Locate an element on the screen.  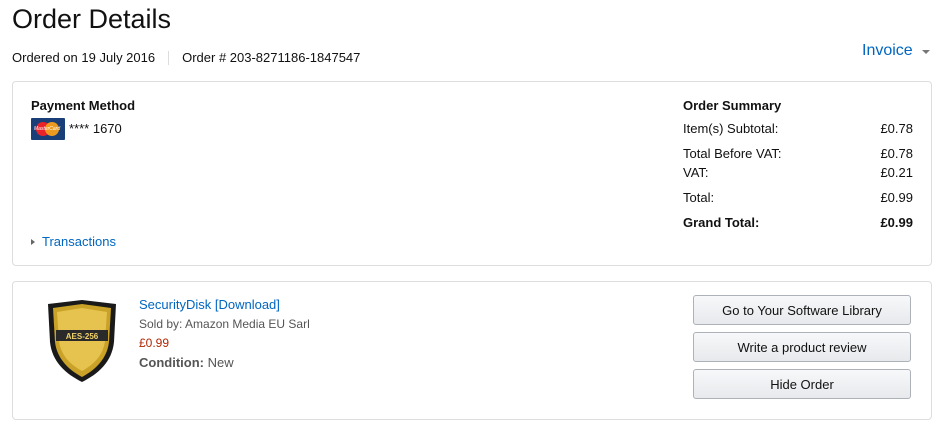
caret-down-icon is located at coordinates (925, 52).